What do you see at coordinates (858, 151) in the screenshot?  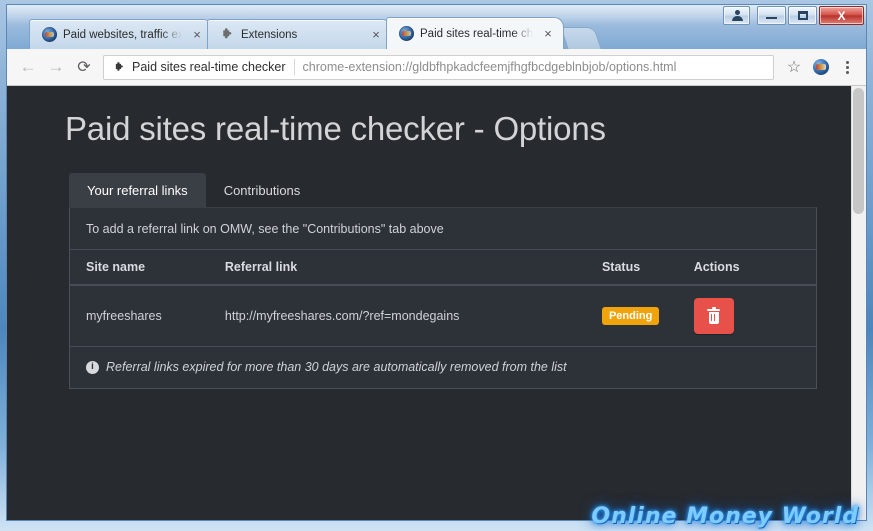 I see `page-scrollbar-thumb` at bounding box center [858, 151].